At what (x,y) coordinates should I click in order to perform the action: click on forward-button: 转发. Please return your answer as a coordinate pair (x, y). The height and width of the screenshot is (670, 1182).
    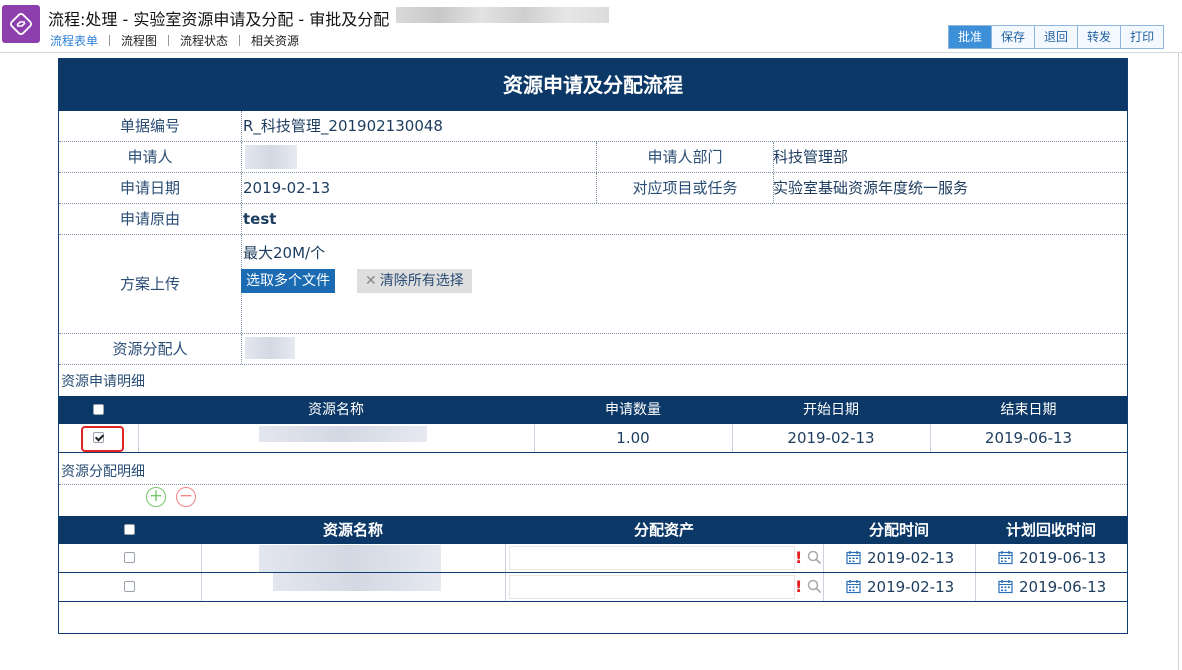
    Looking at the image, I should click on (1099, 37).